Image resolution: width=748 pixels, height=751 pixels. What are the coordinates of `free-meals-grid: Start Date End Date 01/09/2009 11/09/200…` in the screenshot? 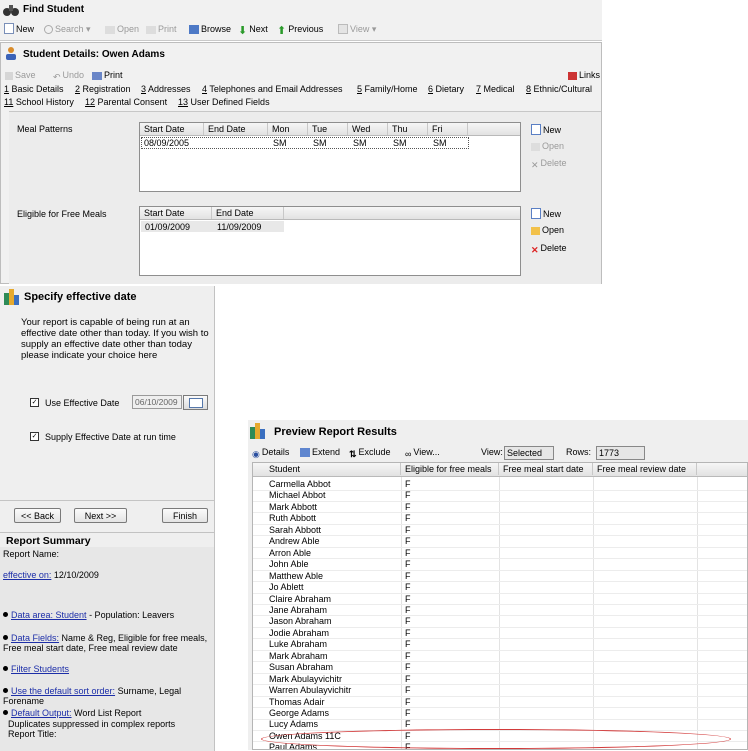 It's located at (330, 241).